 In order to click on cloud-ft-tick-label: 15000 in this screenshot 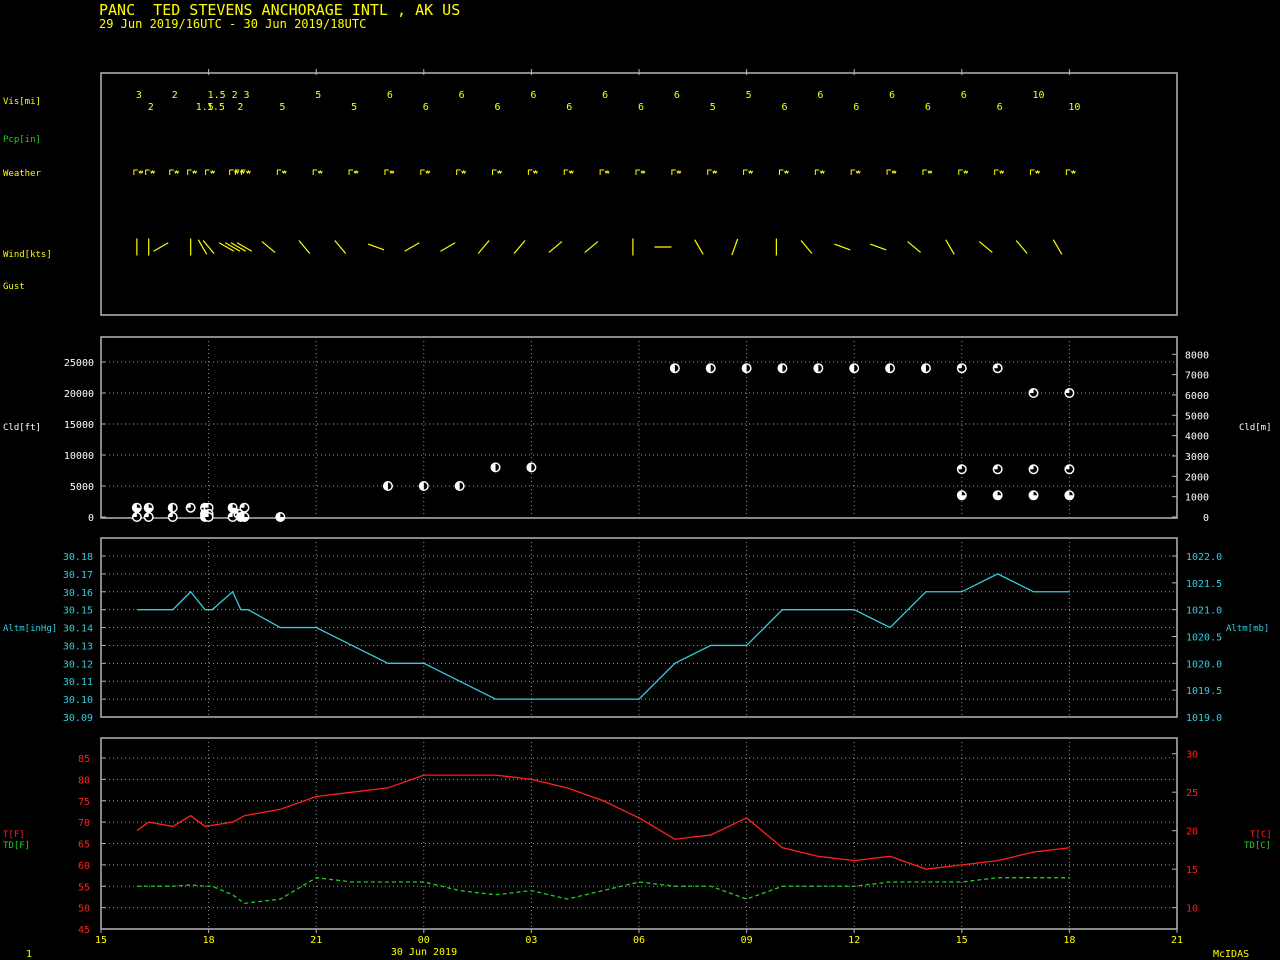, I will do `click(79, 425)`.